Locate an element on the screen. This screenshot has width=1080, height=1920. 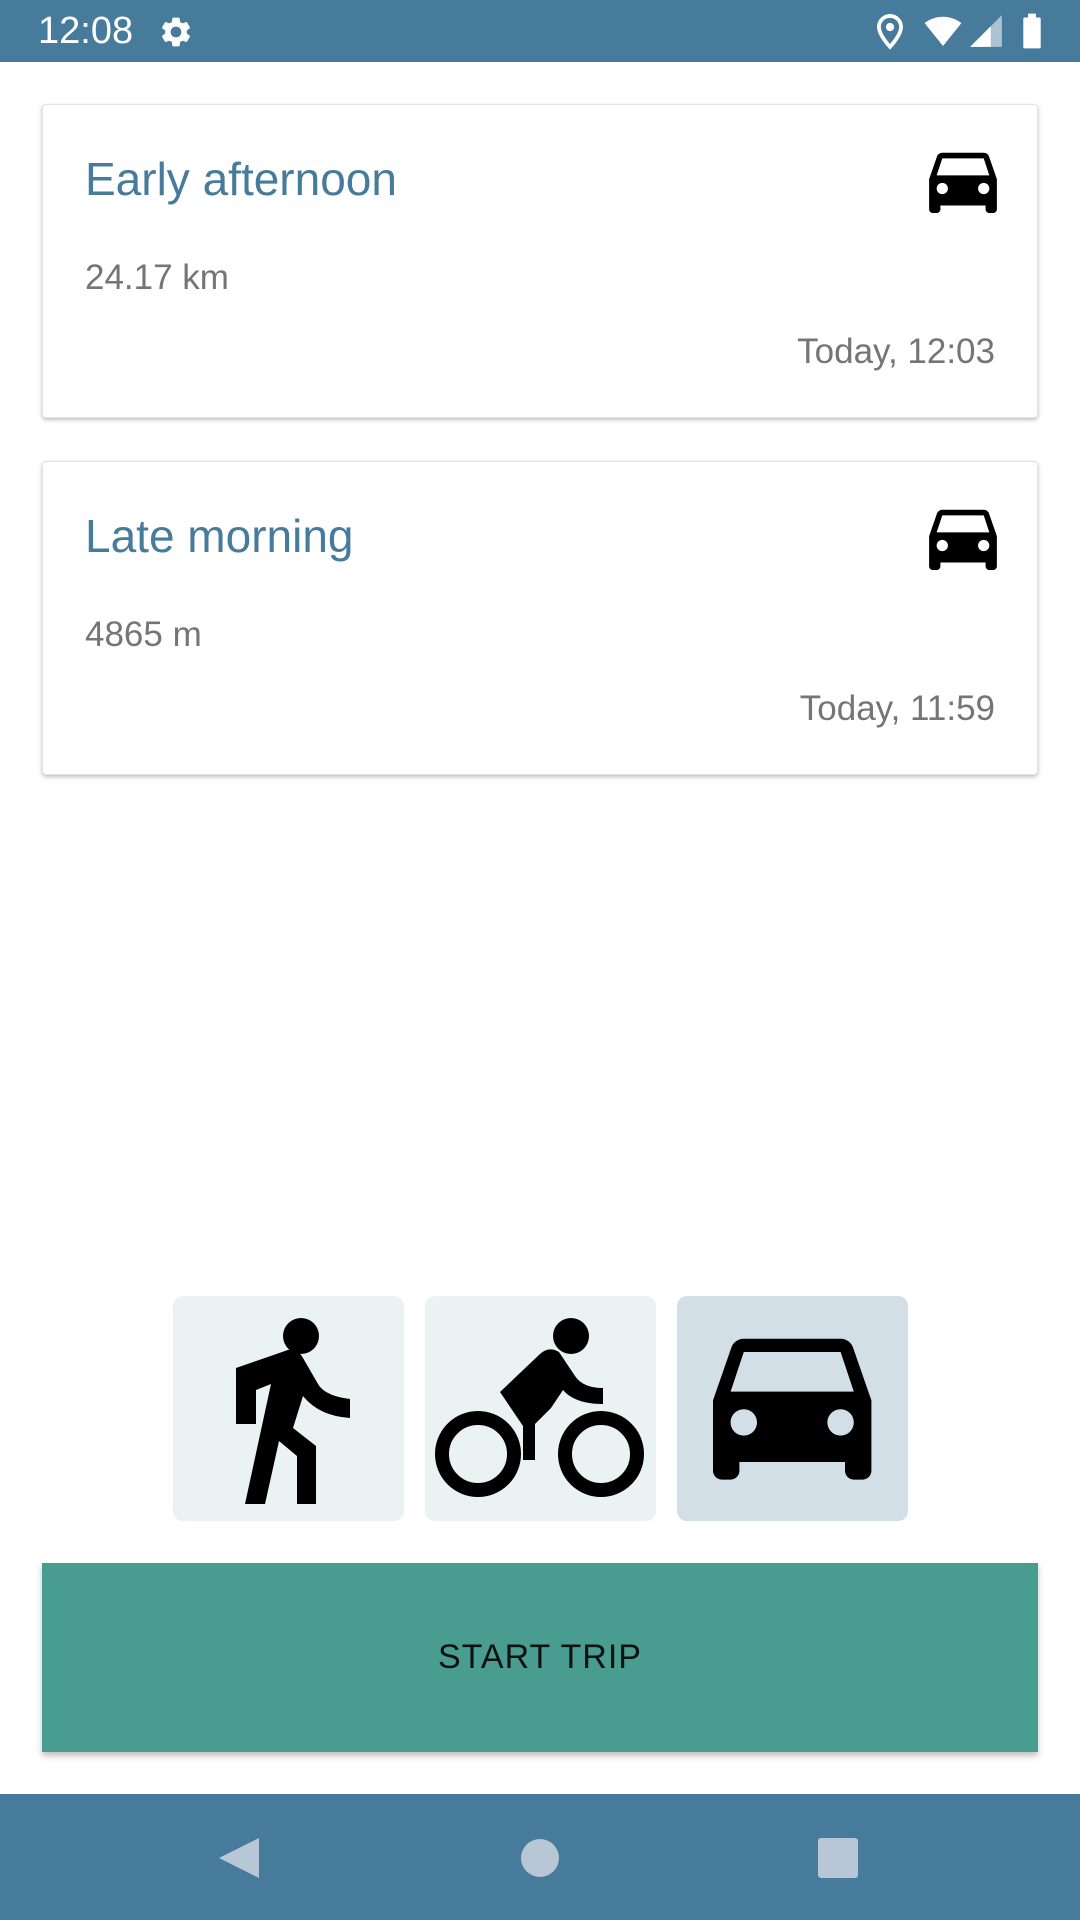
wifi-icon is located at coordinates (943, 31).